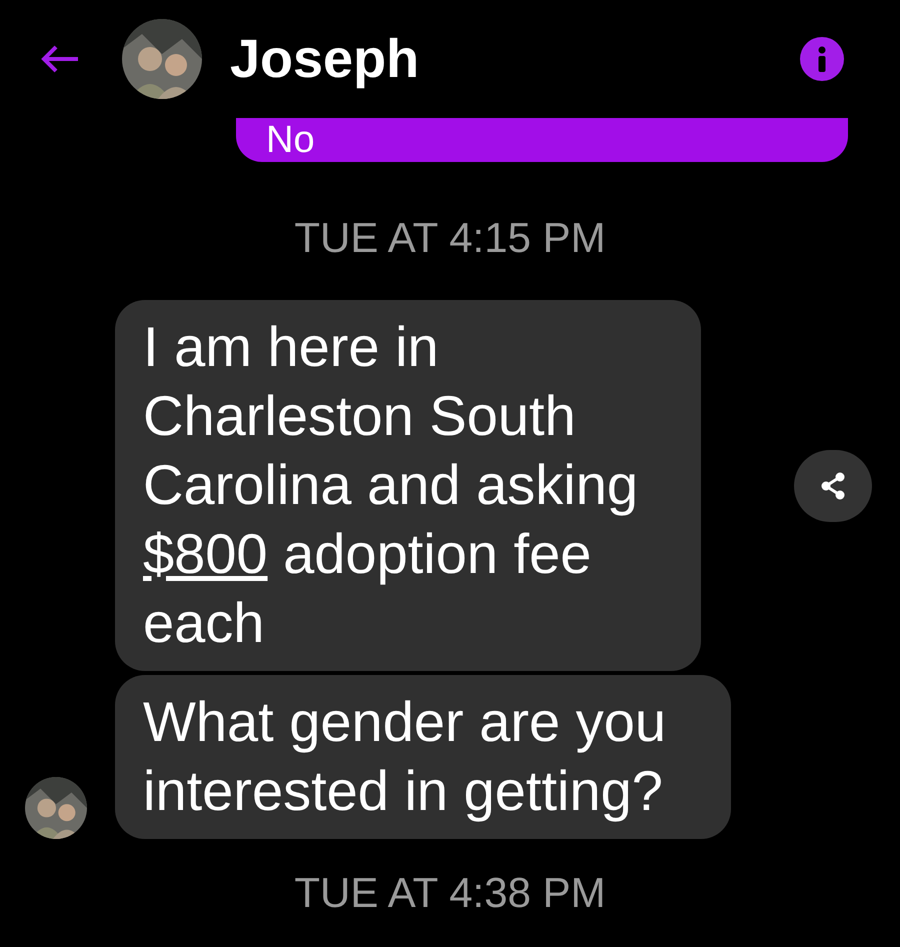  I want to click on price-link: $800, so click(205, 553).